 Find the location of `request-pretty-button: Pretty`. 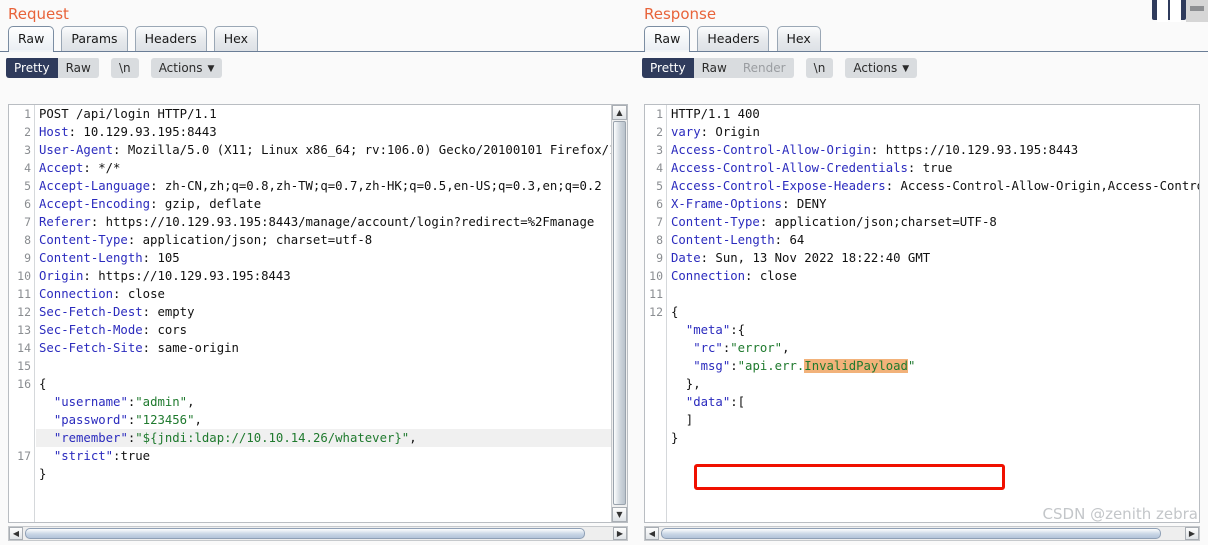

request-pretty-button: Pretty is located at coordinates (32, 67).